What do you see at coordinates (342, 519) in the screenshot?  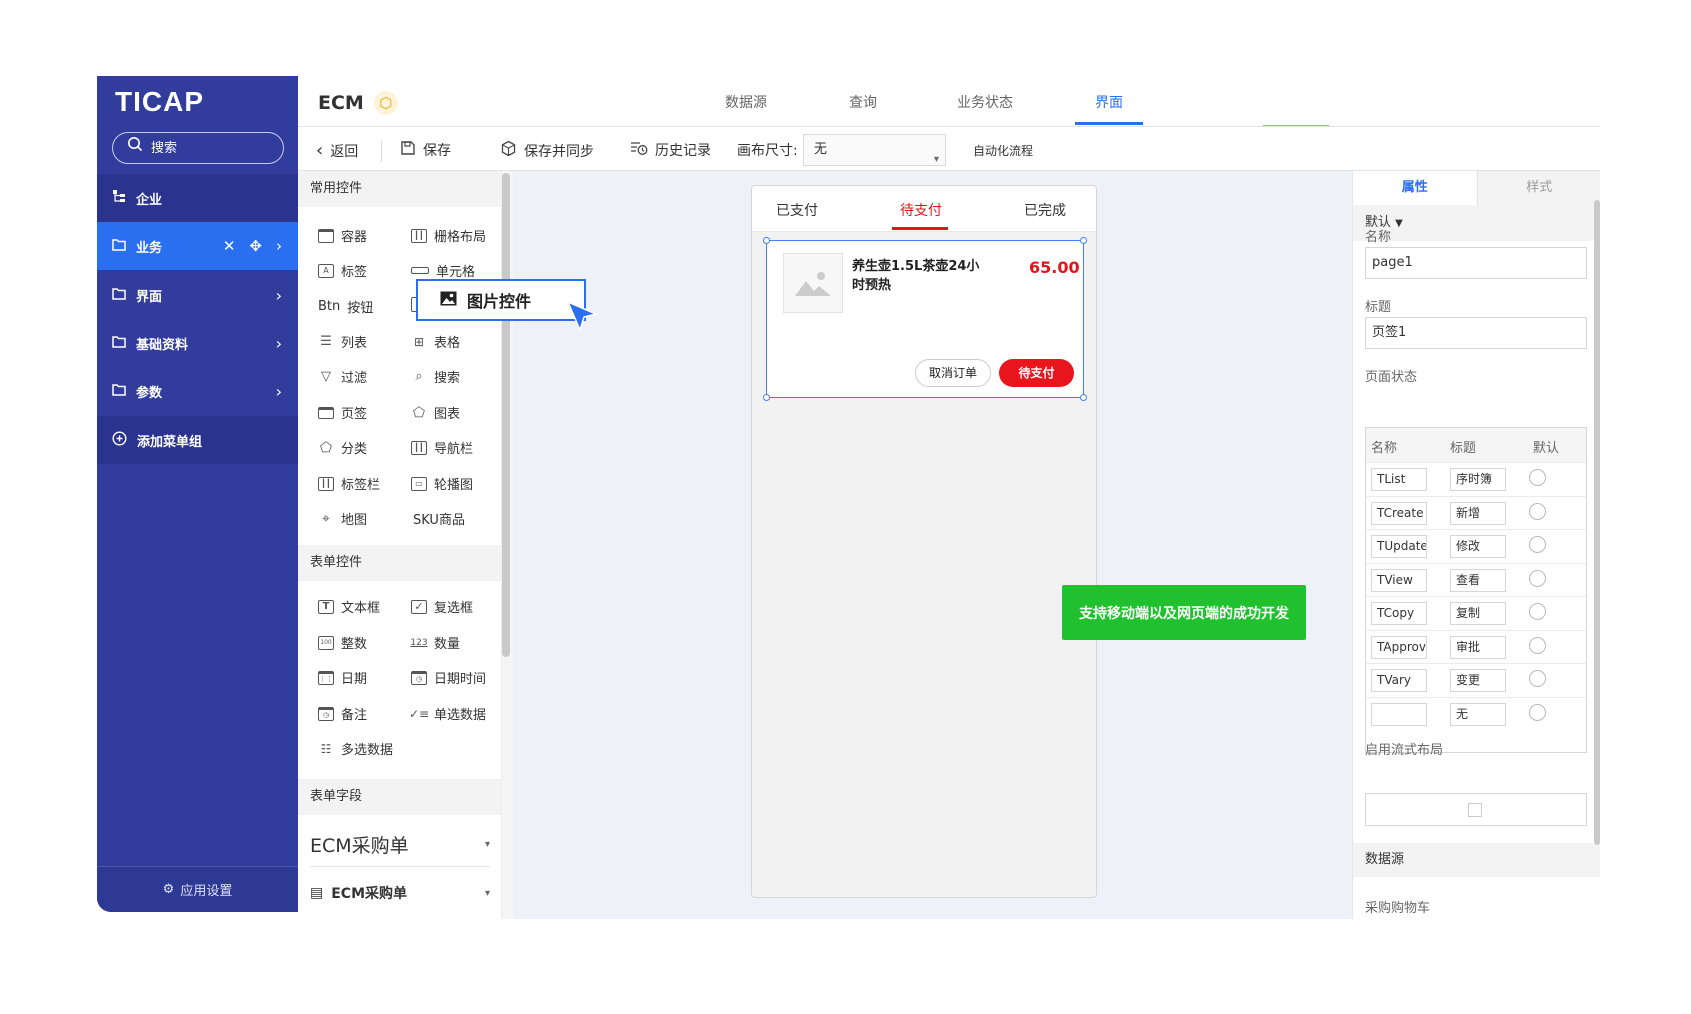 I see `control-map: ⌖ 地图` at bounding box center [342, 519].